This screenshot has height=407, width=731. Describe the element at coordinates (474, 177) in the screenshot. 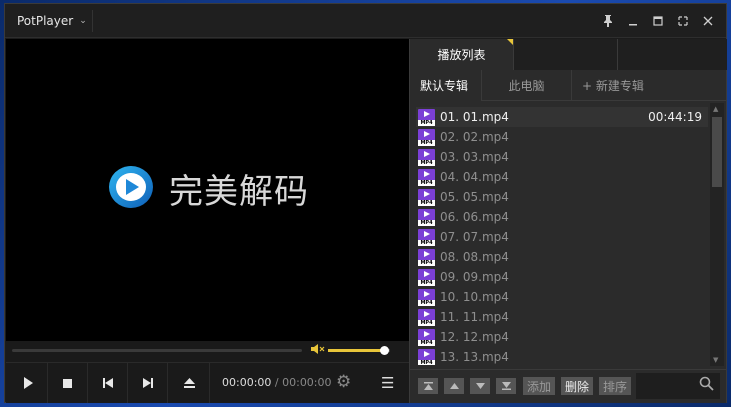

I see `playlist-item-label: 04. 04.mp4` at that location.